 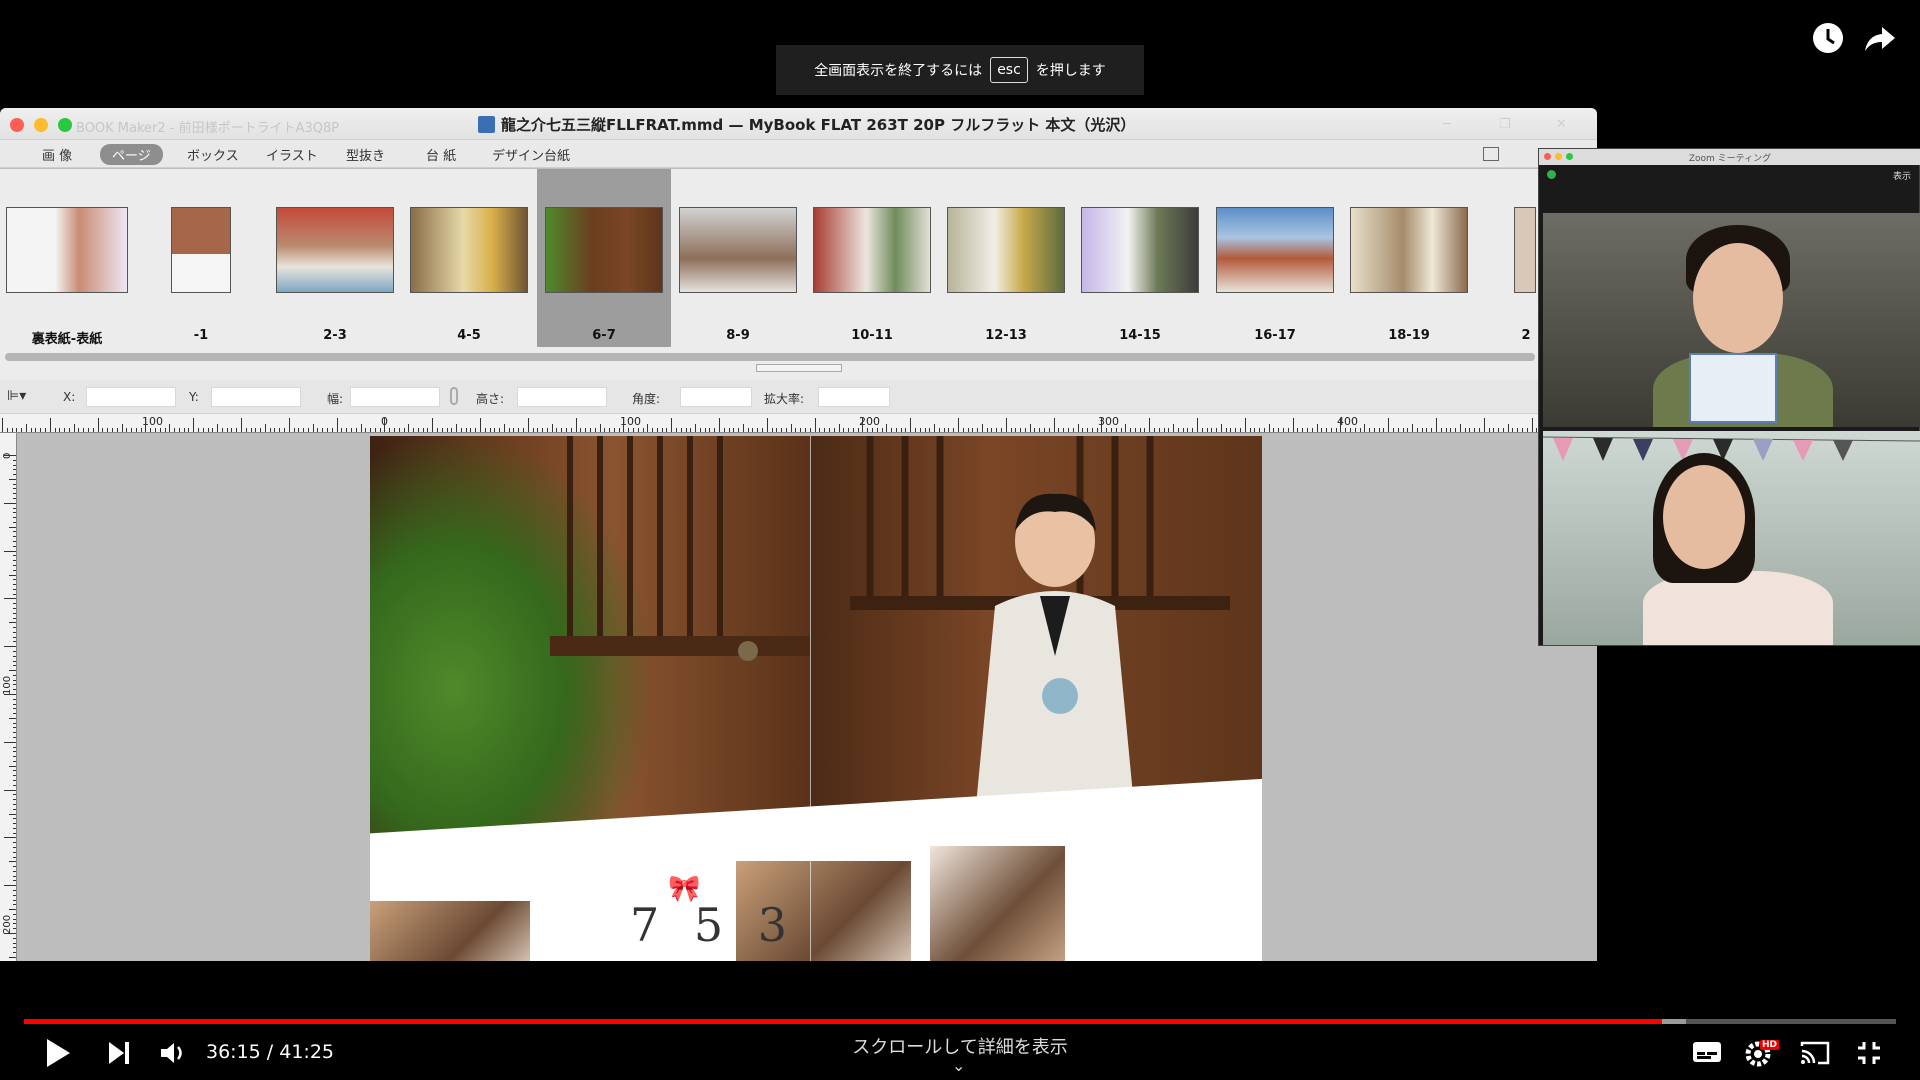 I want to click on close-window-button, so click(x=17, y=125).